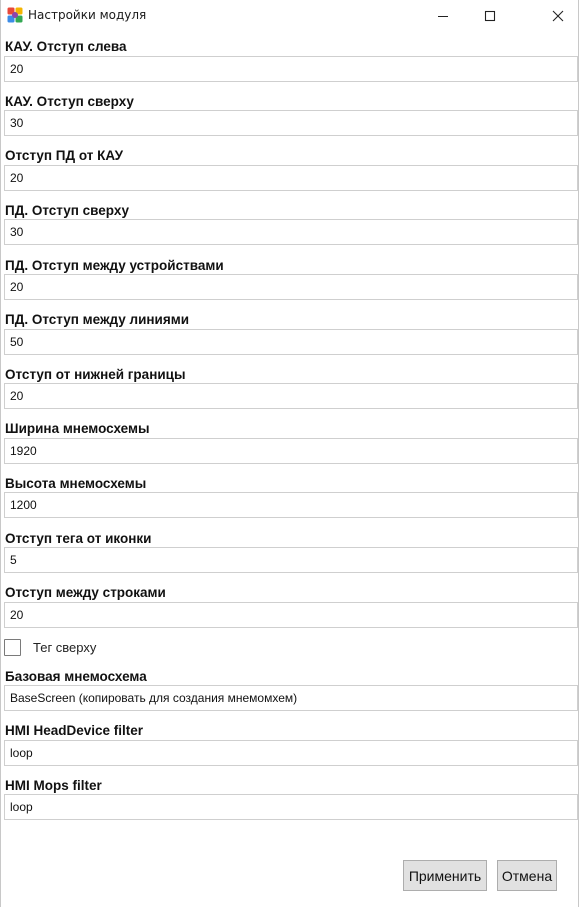 The image size is (579, 907). Describe the element at coordinates (291, 451) in the screenshot. I see `screen-width-input` at that location.